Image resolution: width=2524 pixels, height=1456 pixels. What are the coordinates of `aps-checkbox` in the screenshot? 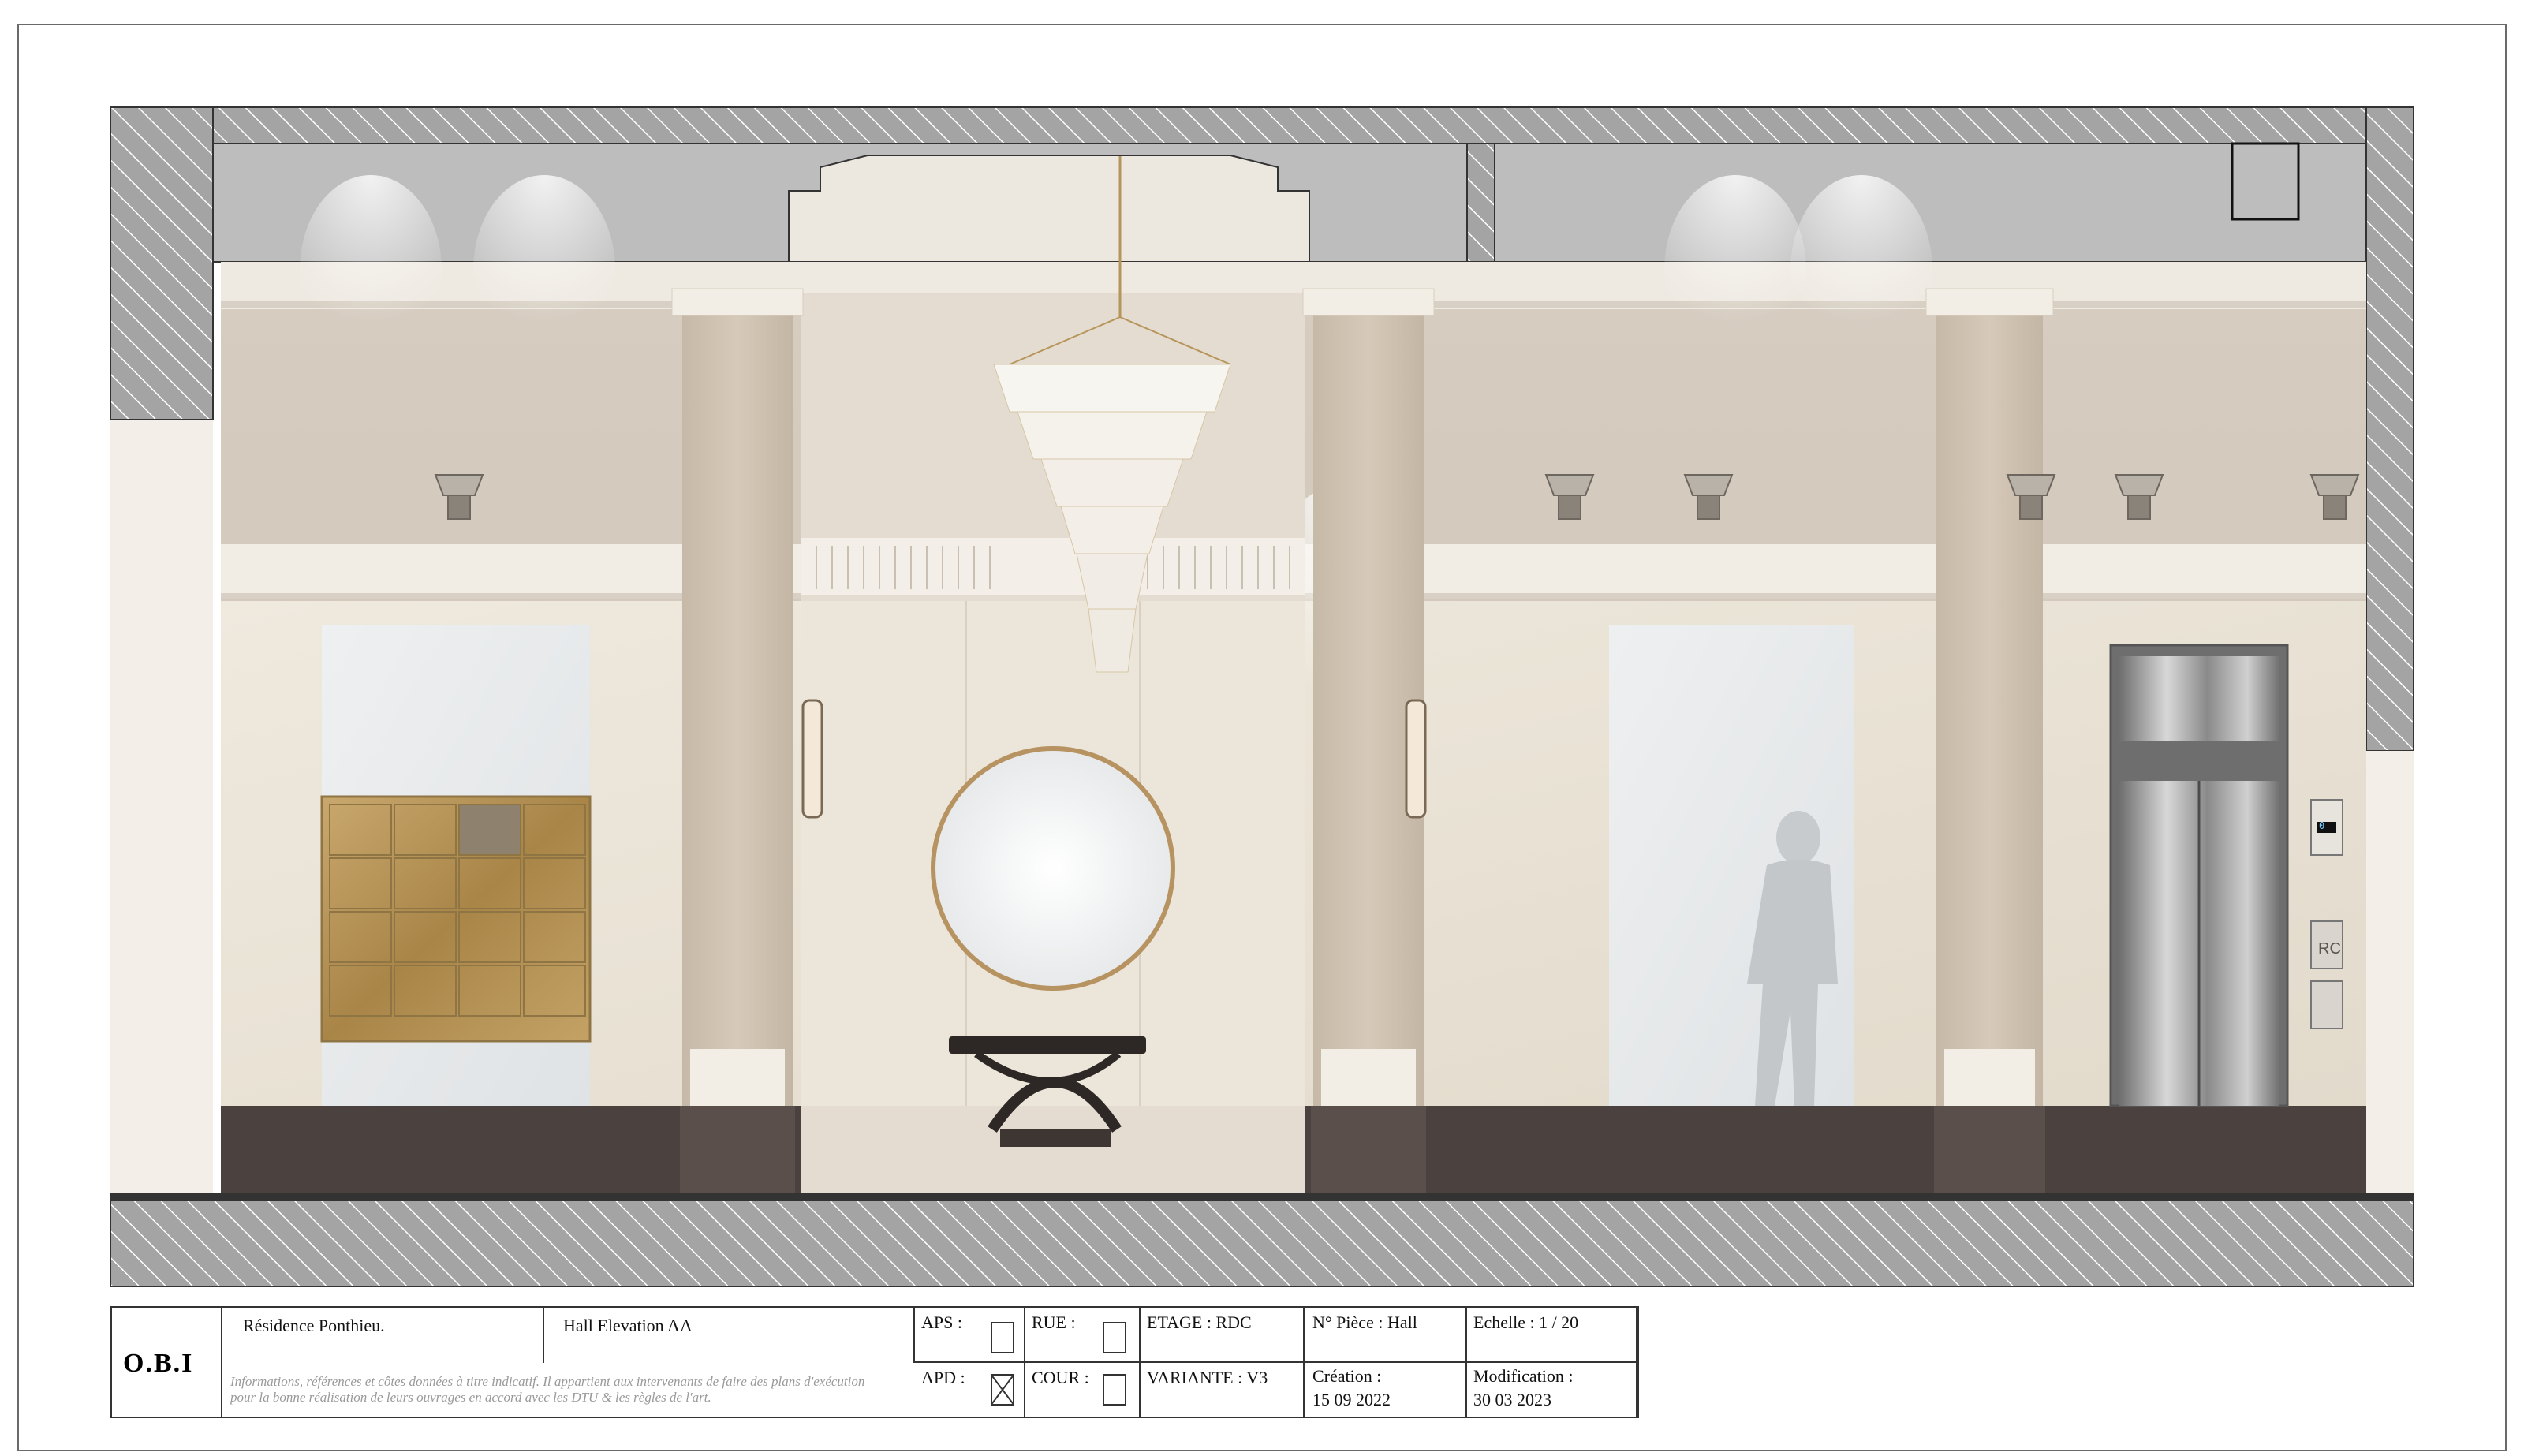 It's located at (1002, 1337).